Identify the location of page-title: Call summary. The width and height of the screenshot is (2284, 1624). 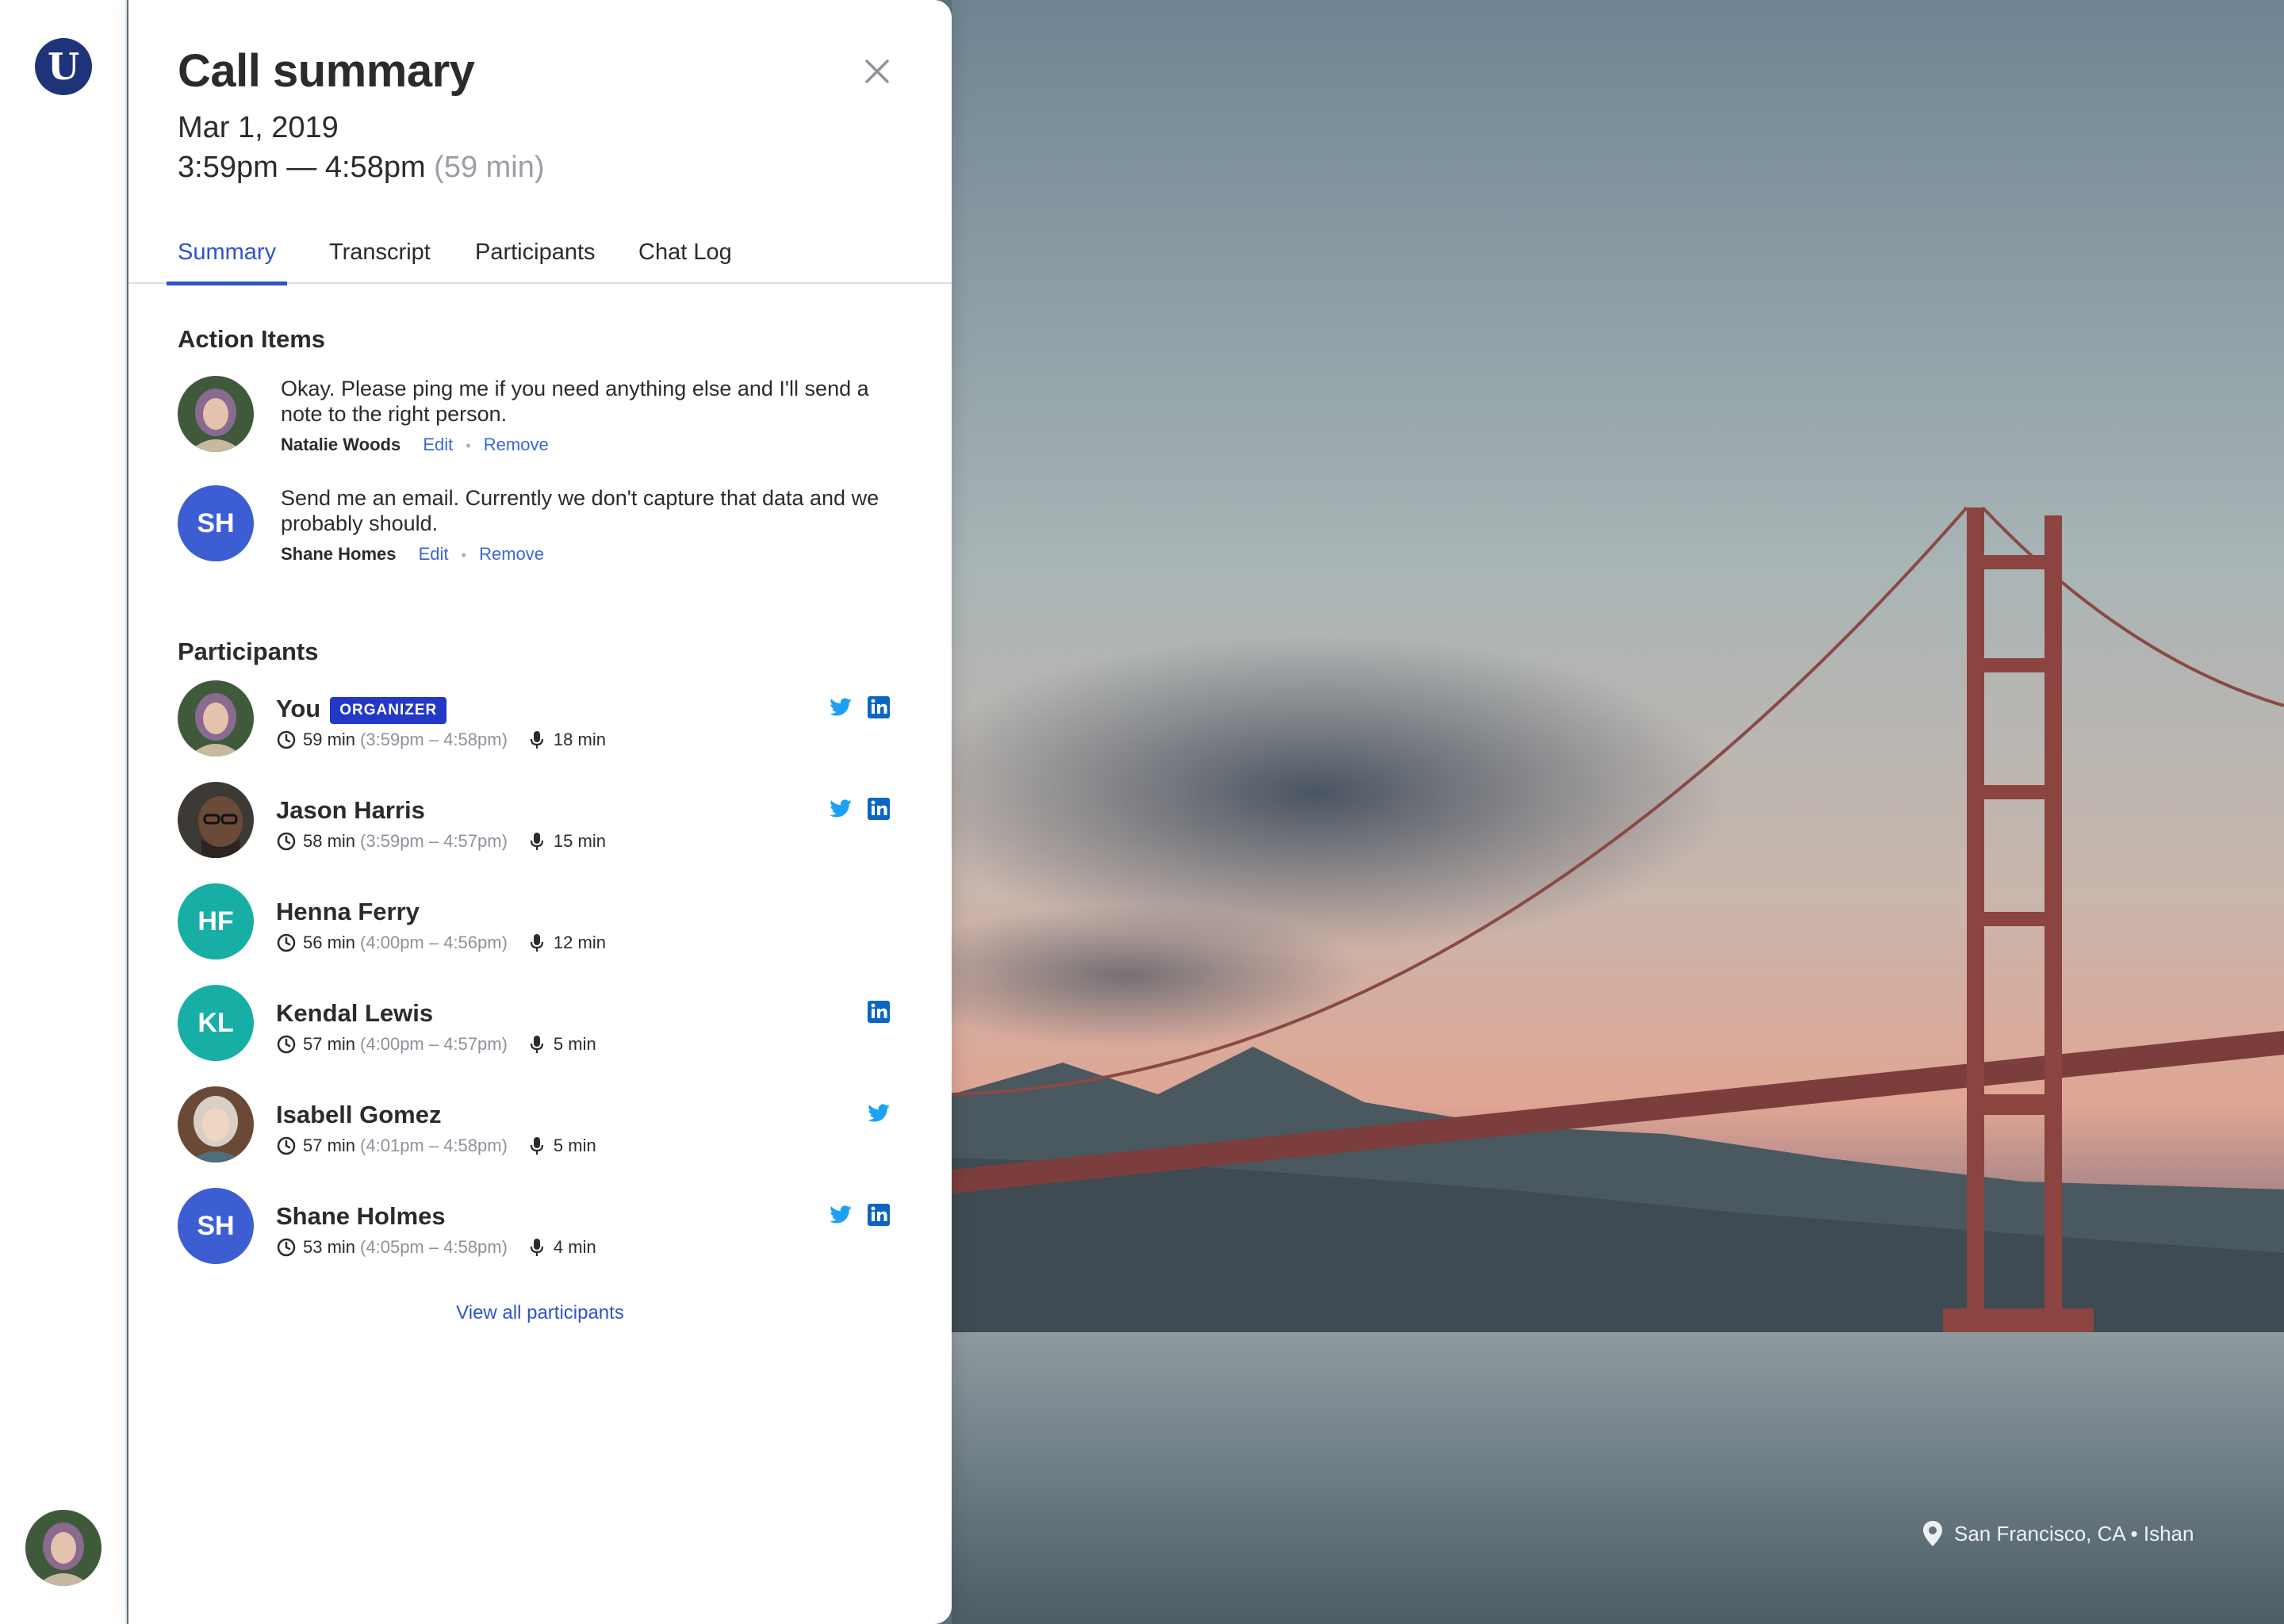
(326, 71).